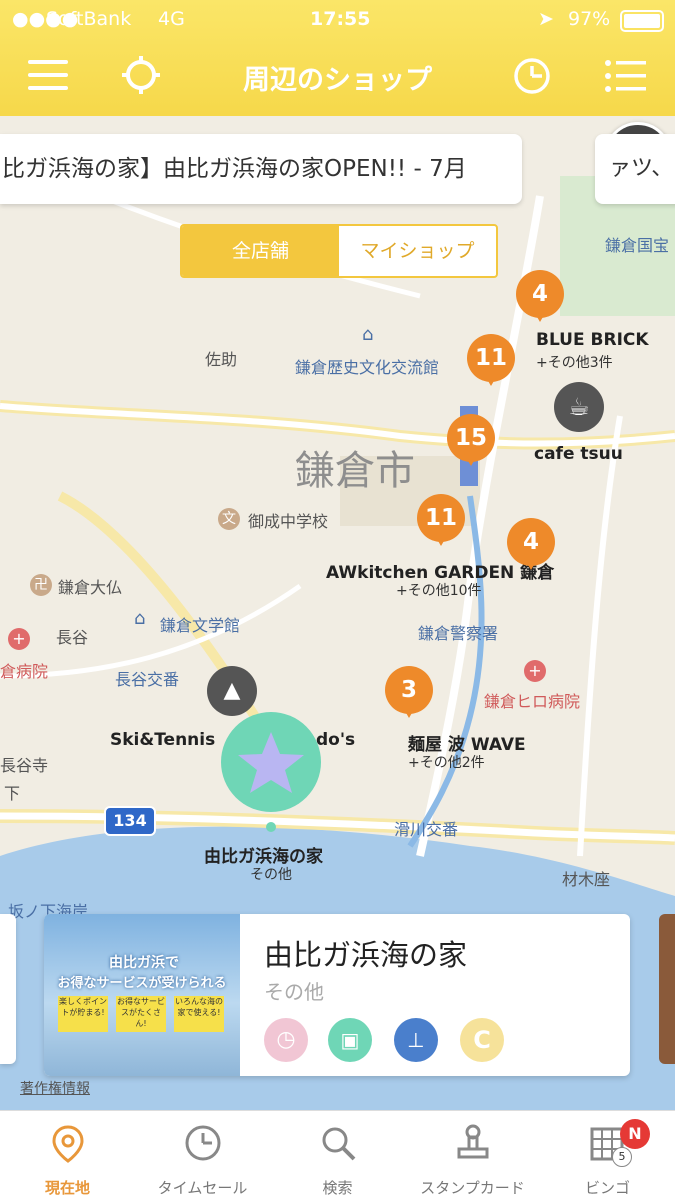 The width and height of the screenshot is (675, 1201). What do you see at coordinates (286, 1040) in the screenshot?
I see `timesale-icon: ◷` at bounding box center [286, 1040].